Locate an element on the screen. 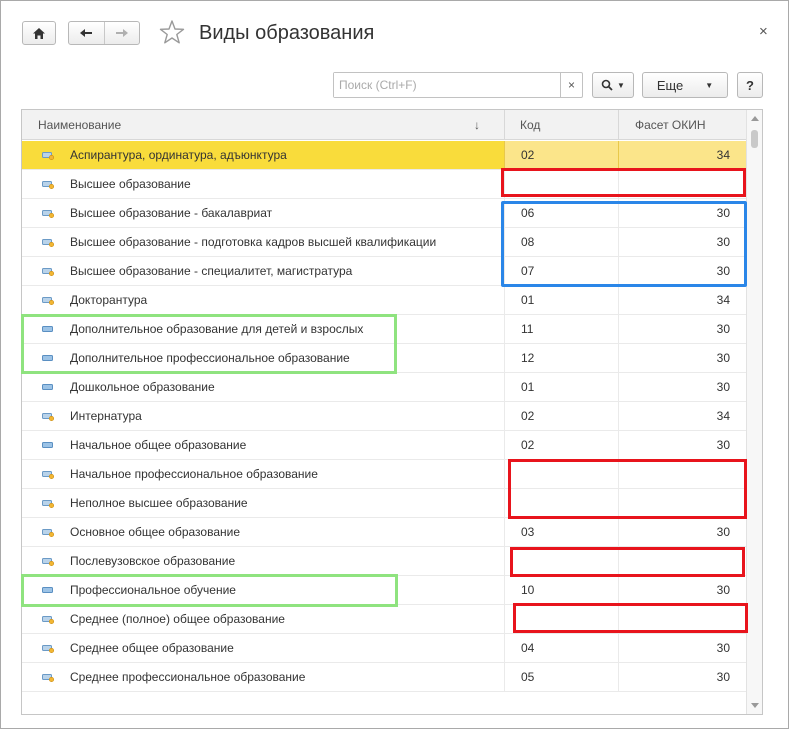 The image size is (789, 729). column-header-facet: Фасет ОКИН is located at coordinates (682, 125).